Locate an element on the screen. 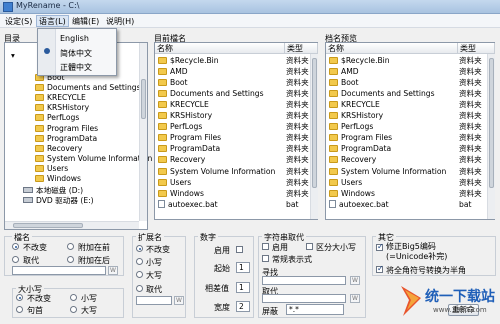 The height and width of the screenshot is (324, 500). fn-text-input is located at coordinates (59, 270).